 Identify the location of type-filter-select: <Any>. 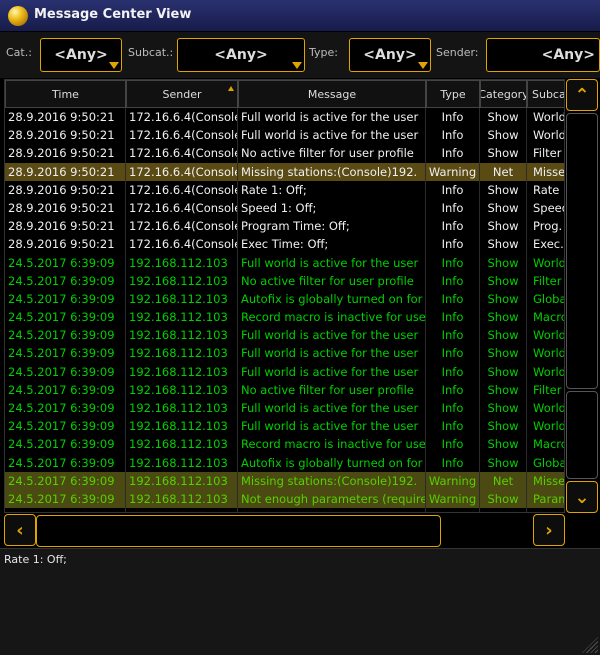
(390, 55).